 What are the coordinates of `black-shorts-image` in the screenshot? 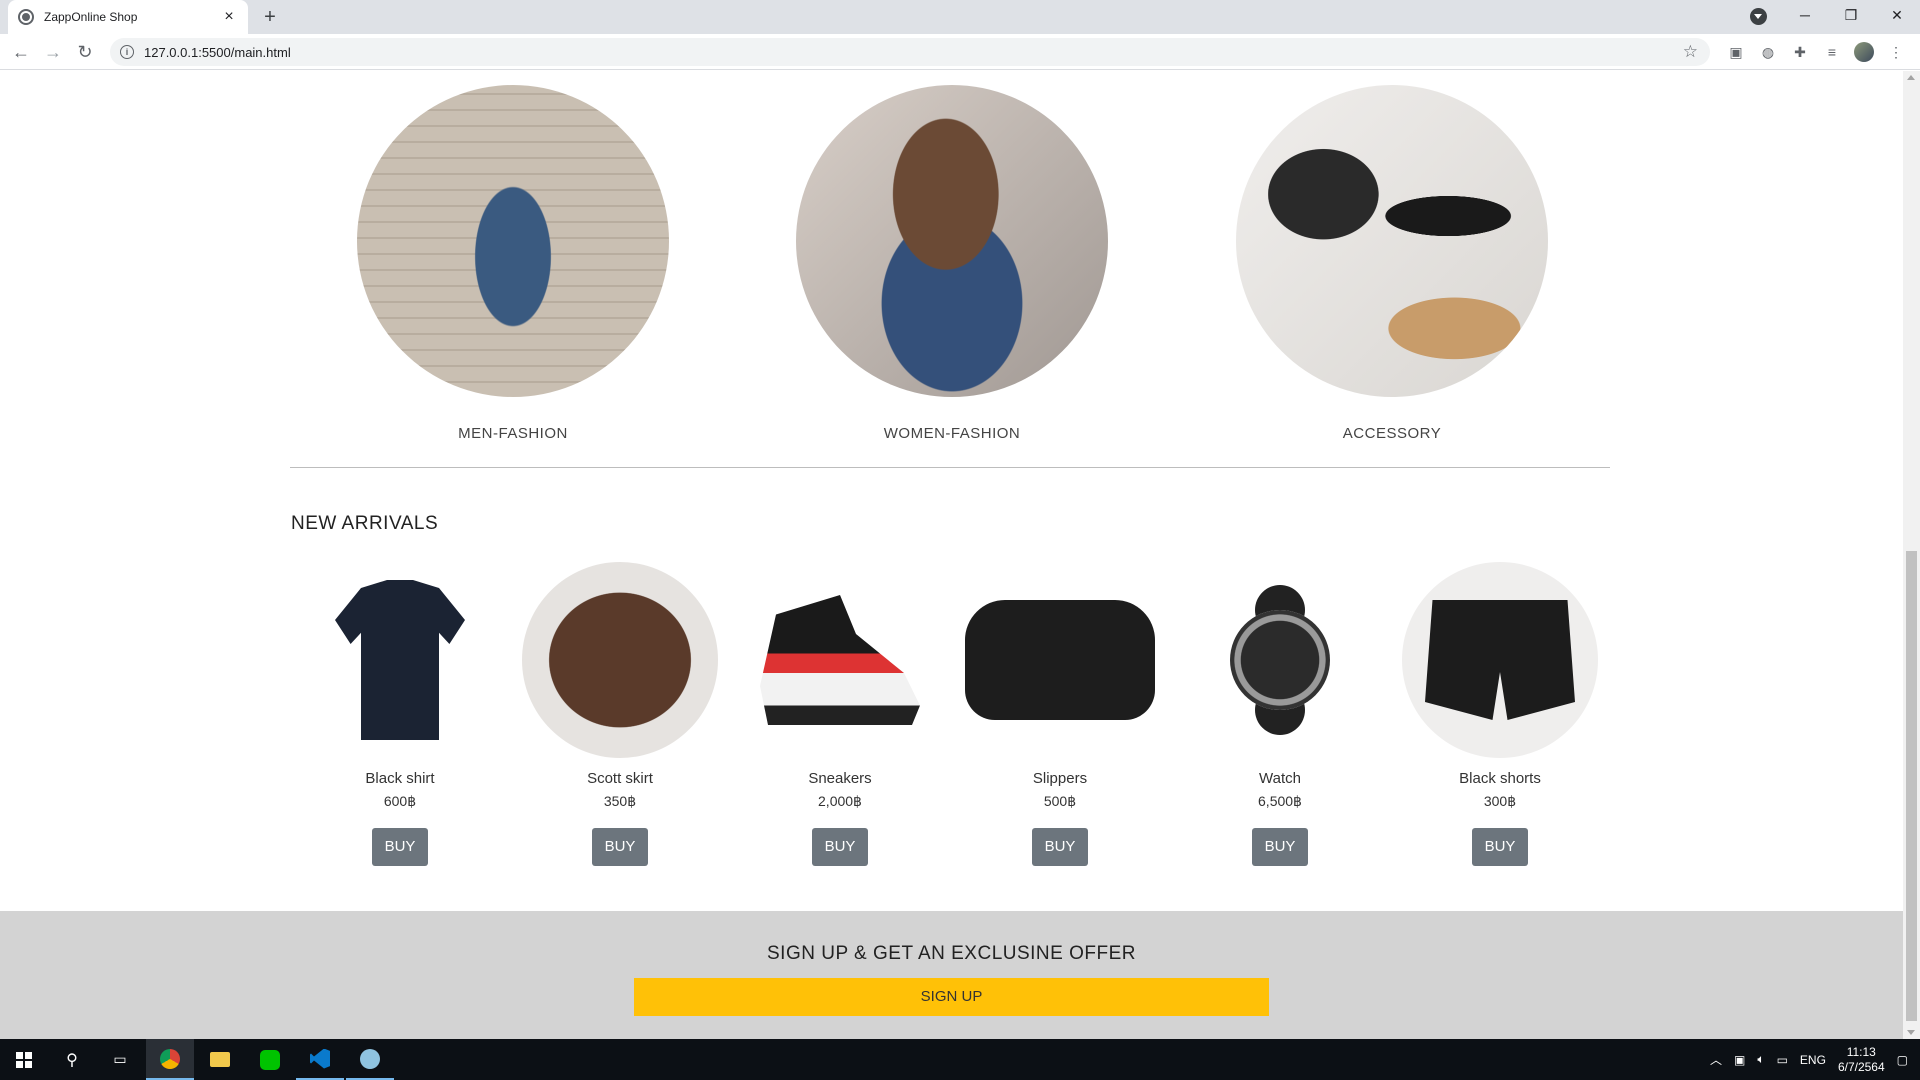 It's located at (1500, 660).